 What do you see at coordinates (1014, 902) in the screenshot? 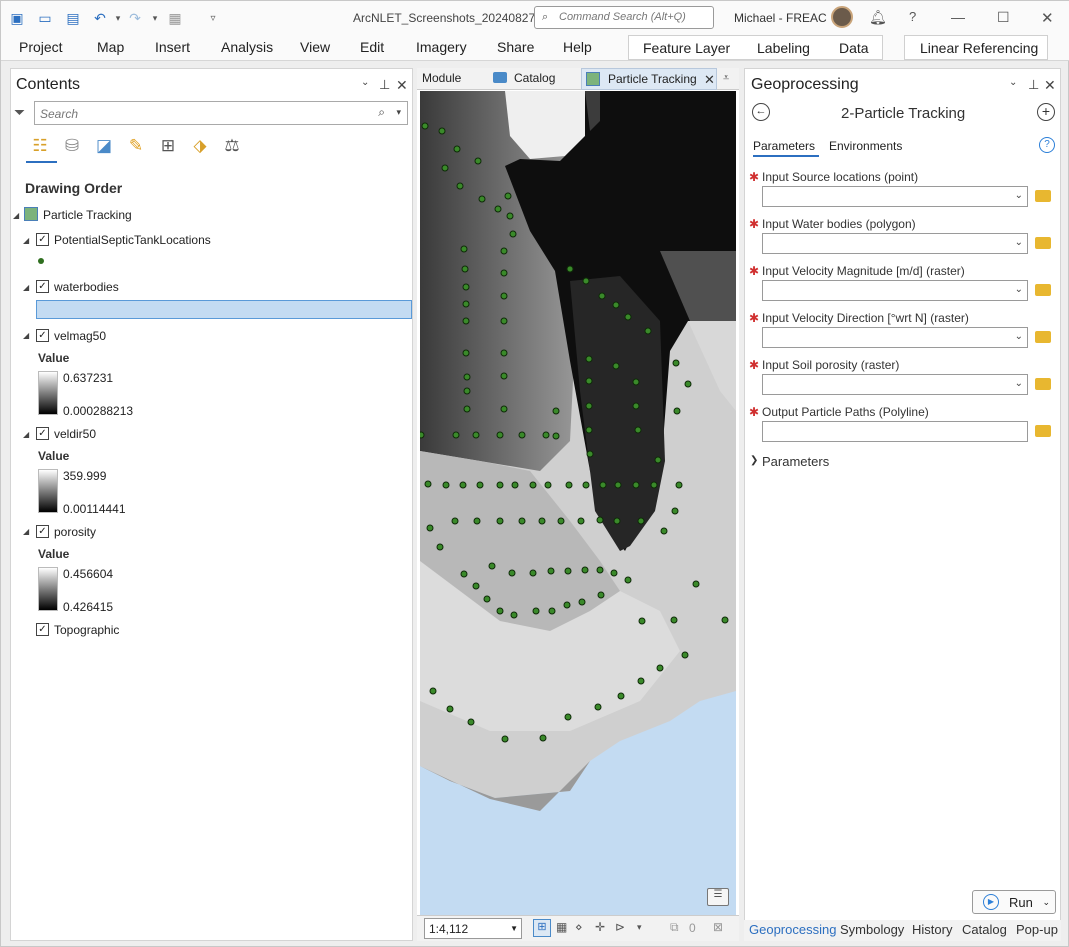
I see `run-button: ▶ Run ⌄` at bounding box center [1014, 902].